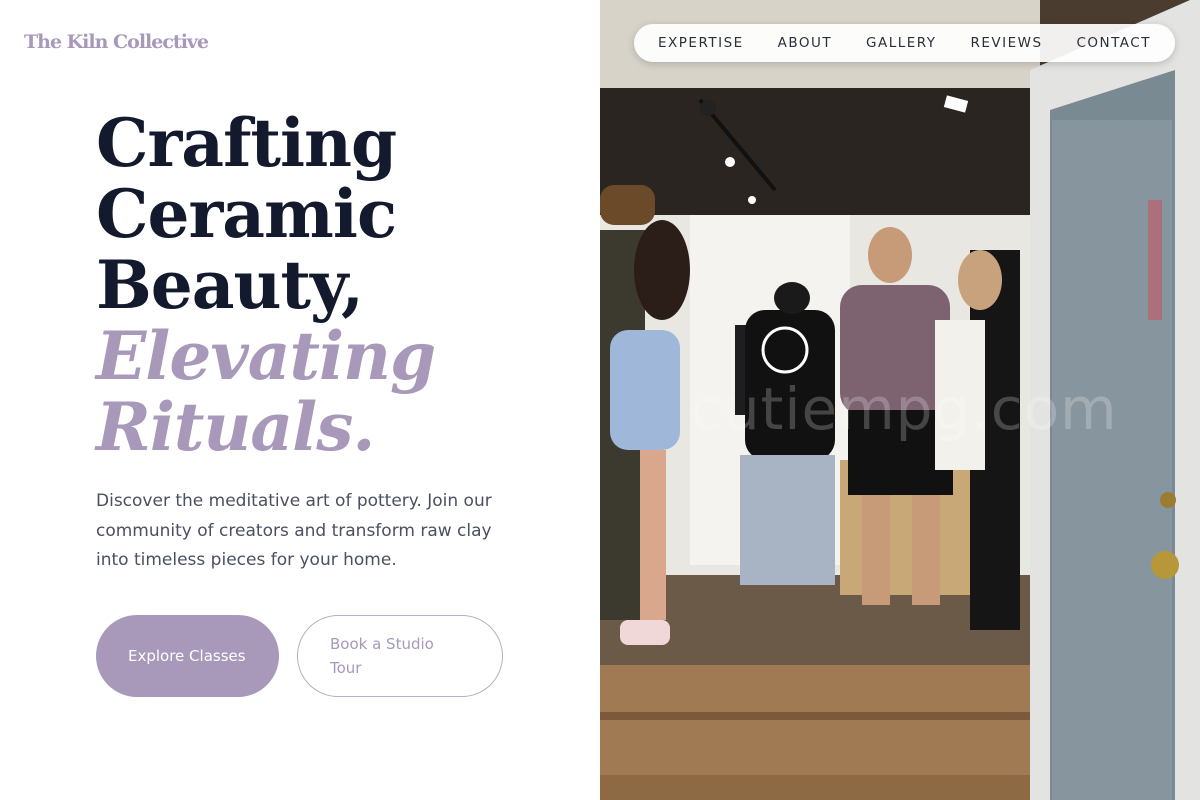  I want to click on nav-item-about: ABOUT, so click(805, 43).